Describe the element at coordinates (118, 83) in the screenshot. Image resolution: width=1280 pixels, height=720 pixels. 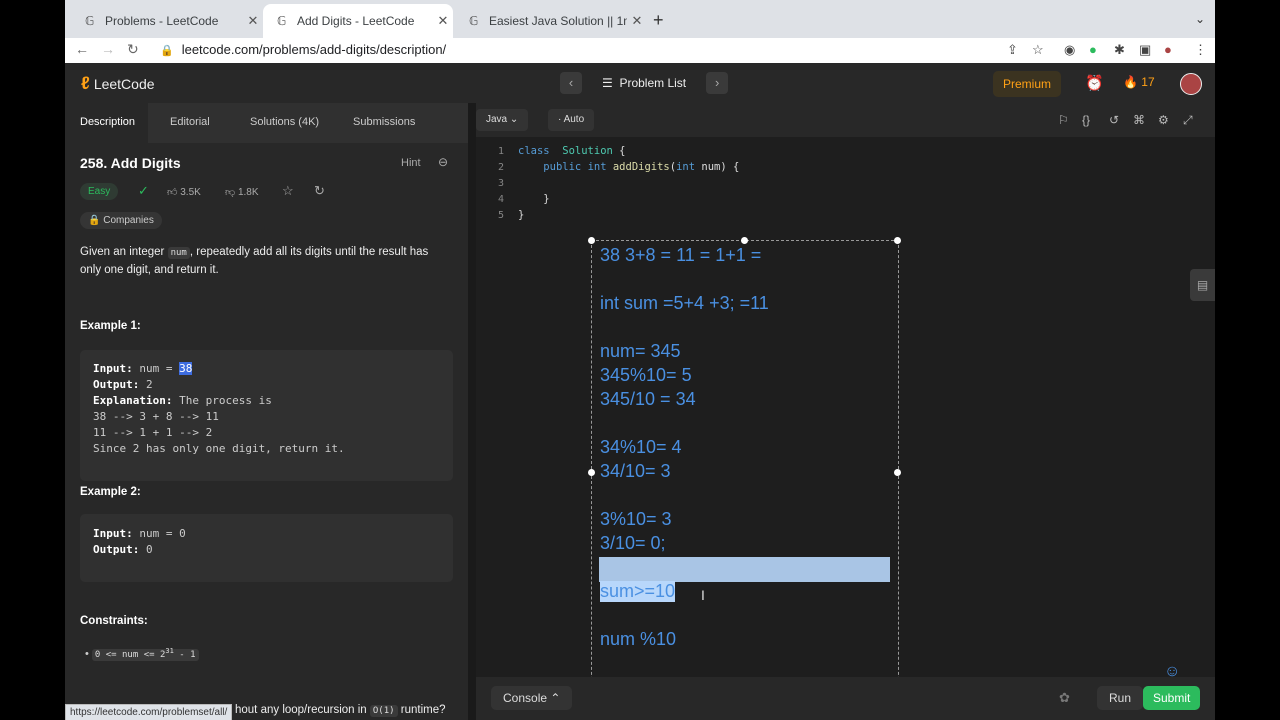
I see `leetcode-logo: ℓ LeetCode` at that location.